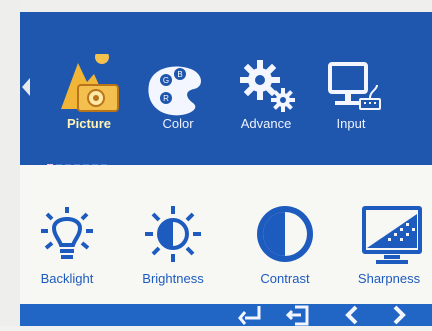  I want to click on svg-text: G, so click(166, 80).